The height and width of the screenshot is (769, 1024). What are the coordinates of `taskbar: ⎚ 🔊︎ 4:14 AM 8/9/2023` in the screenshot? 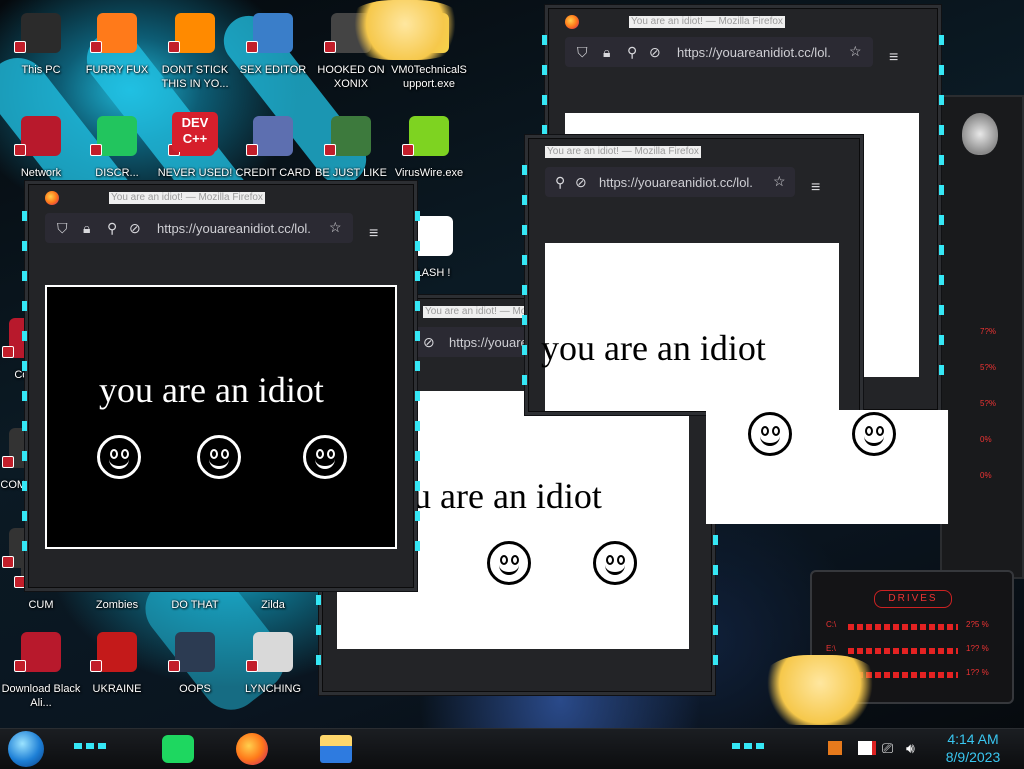 It's located at (512, 748).